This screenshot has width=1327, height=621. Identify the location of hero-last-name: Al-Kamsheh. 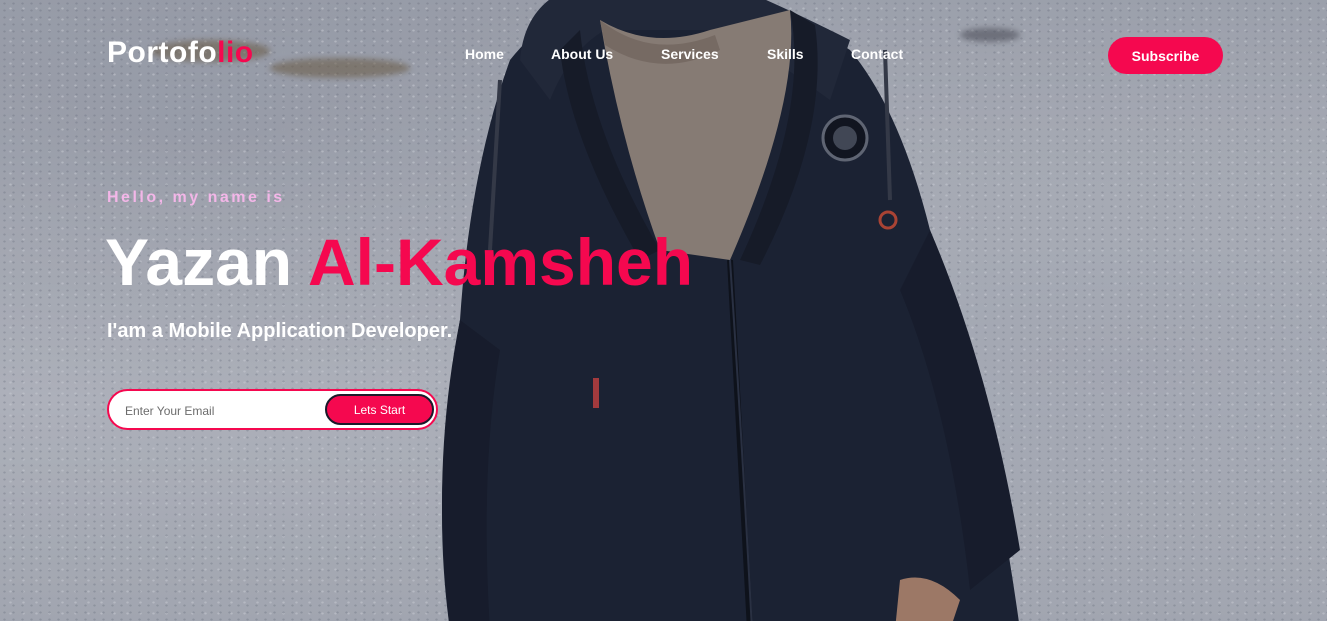
(501, 262).